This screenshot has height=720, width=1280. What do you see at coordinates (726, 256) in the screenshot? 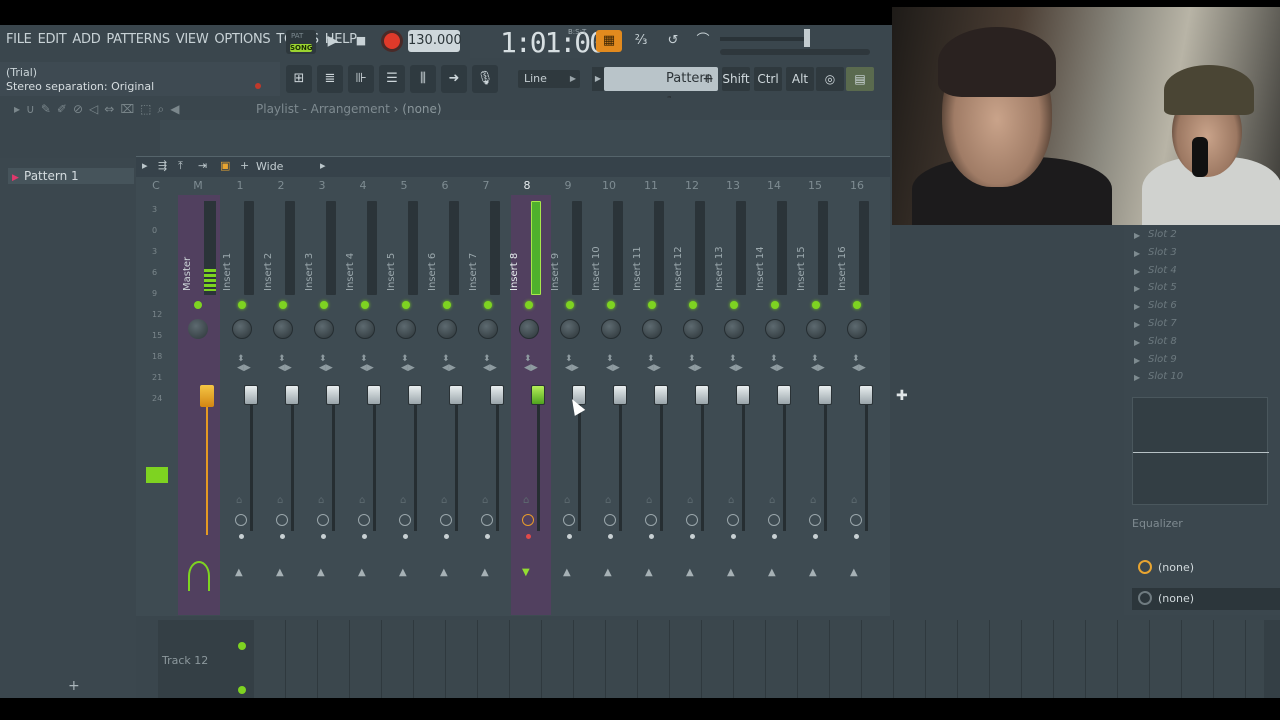
I see `insert-label: Insert 13` at bounding box center [726, 256].